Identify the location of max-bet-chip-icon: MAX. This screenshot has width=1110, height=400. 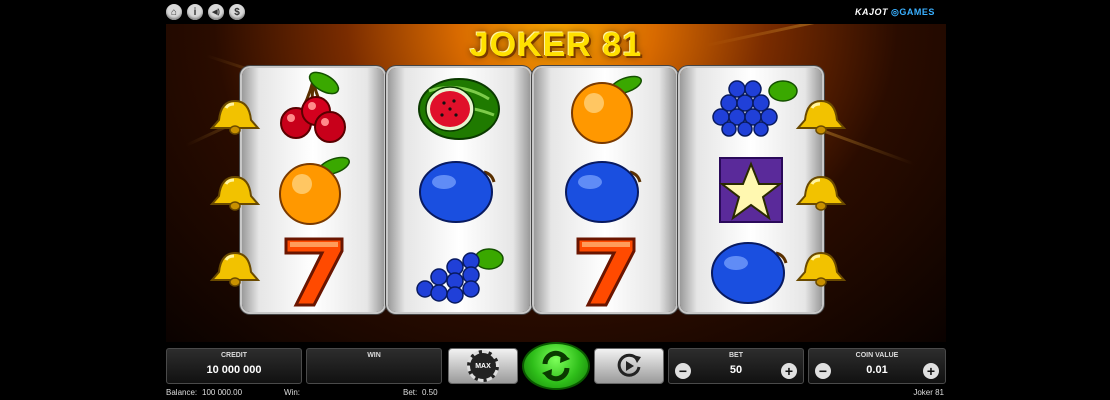
(483, 366).